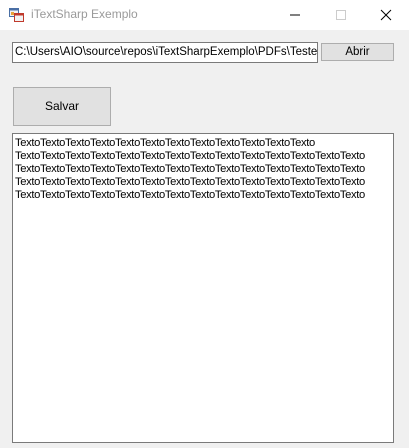  I want to click on close-button, so click(386, 15).